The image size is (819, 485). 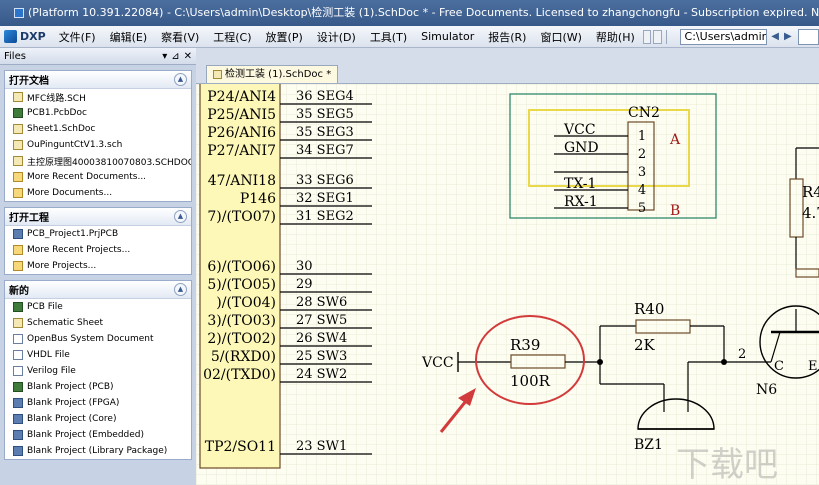 What do you see at coordinates (325, 198) in the screenshot?
I see `ic-pin-label: 32 SEG1` at bounding box center [325, 198].